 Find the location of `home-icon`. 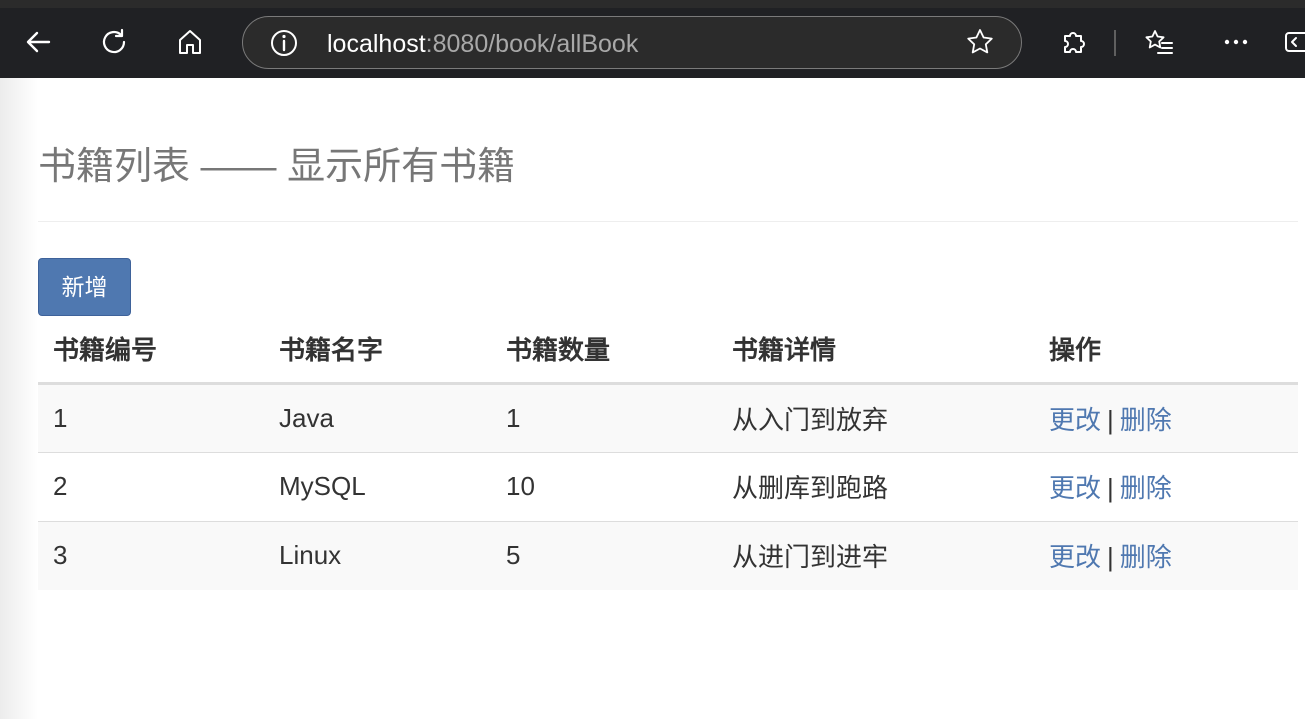

home-icon is located at coordinates (190, 42).